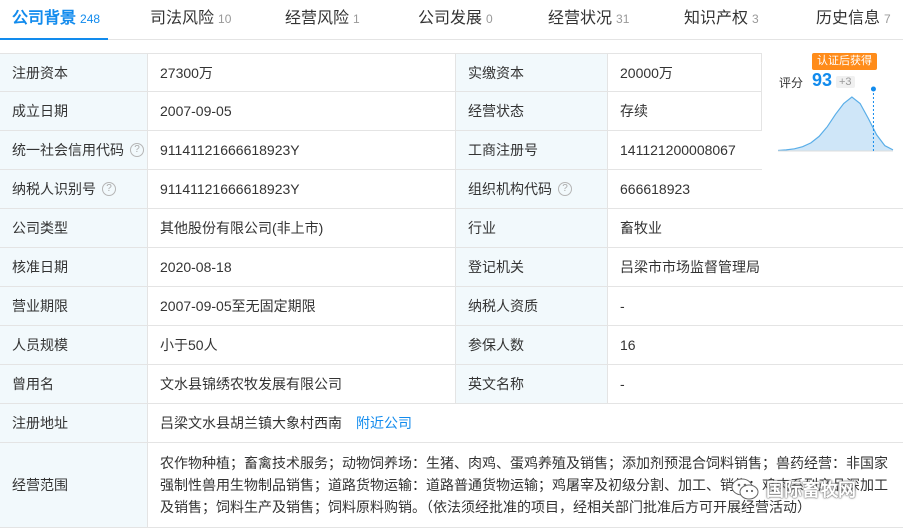 The width and height of the screenshot is (903, 528). Describe the element at coordinates (302, 384) in the screenshot. I see `former-name: 文水县锦绣农牧发展有限公司` at that location.